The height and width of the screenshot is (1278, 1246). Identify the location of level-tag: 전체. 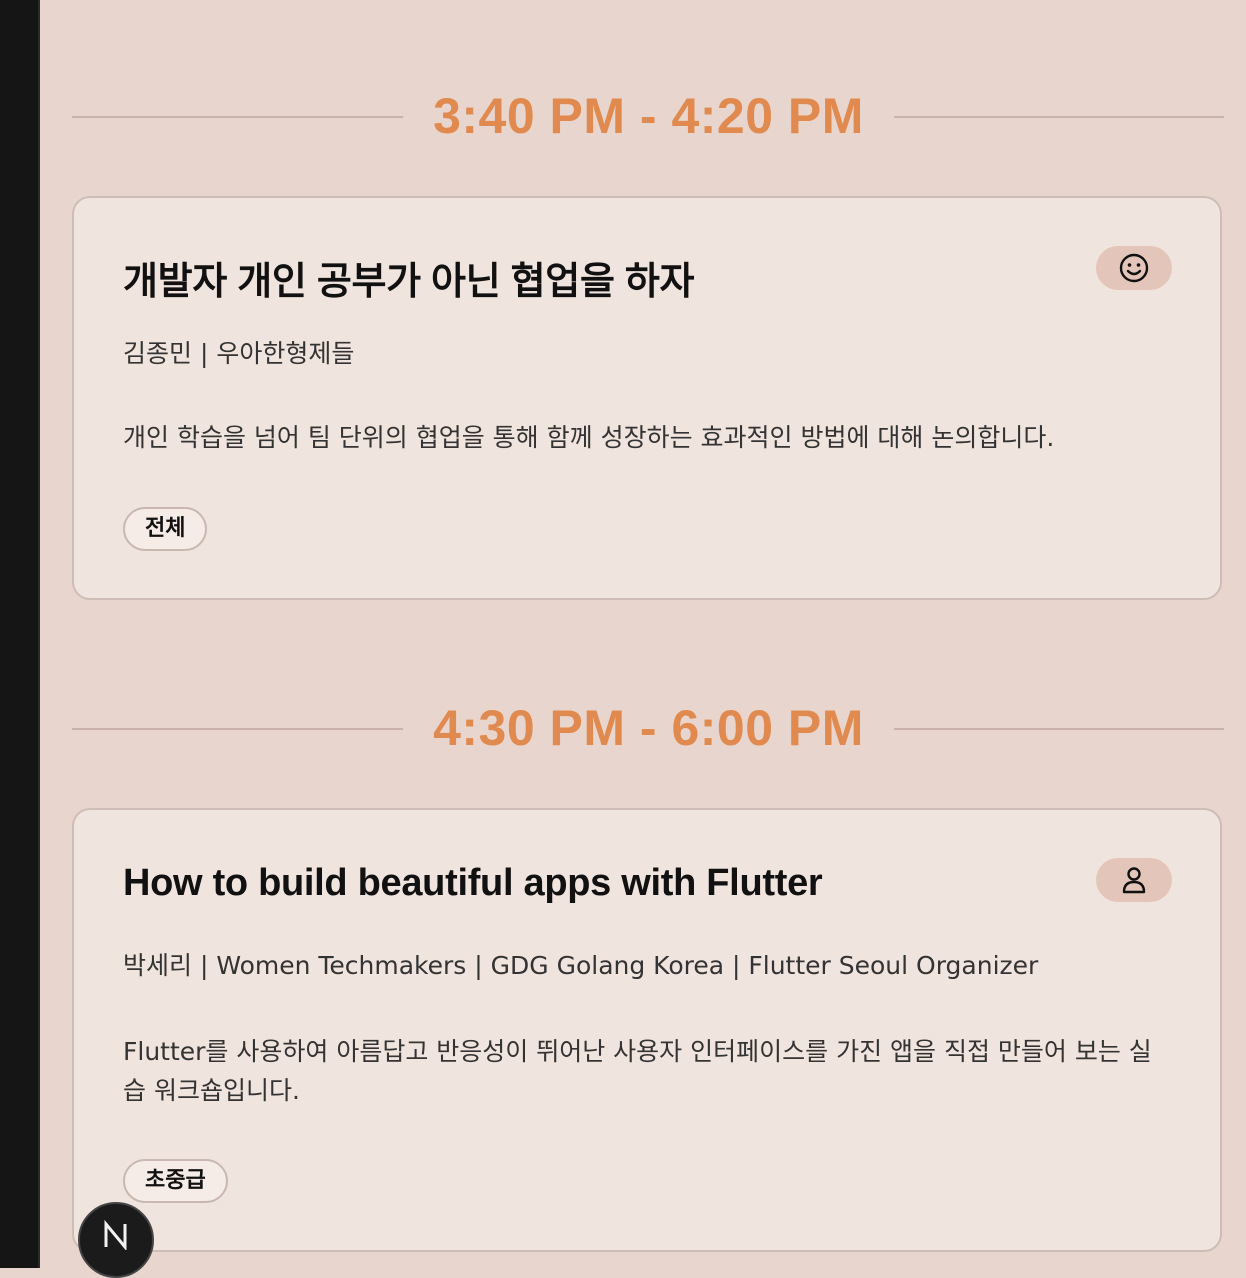
(165, 529).